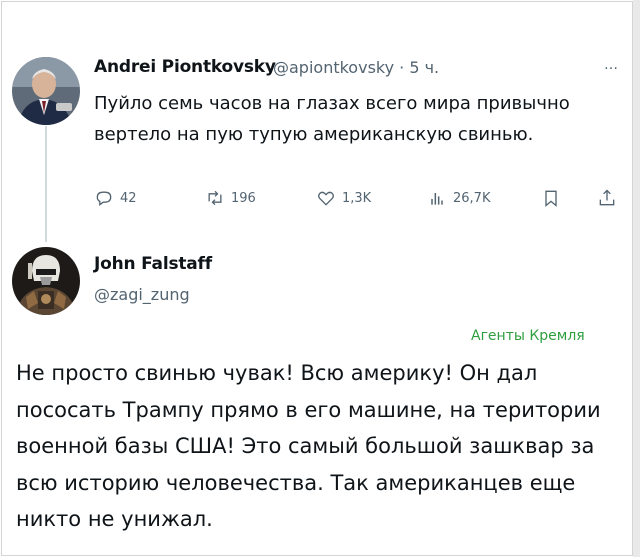  Describe the element at coordinates (46, 281) in the screenshot. I see `reply-author-avatar` at that location.